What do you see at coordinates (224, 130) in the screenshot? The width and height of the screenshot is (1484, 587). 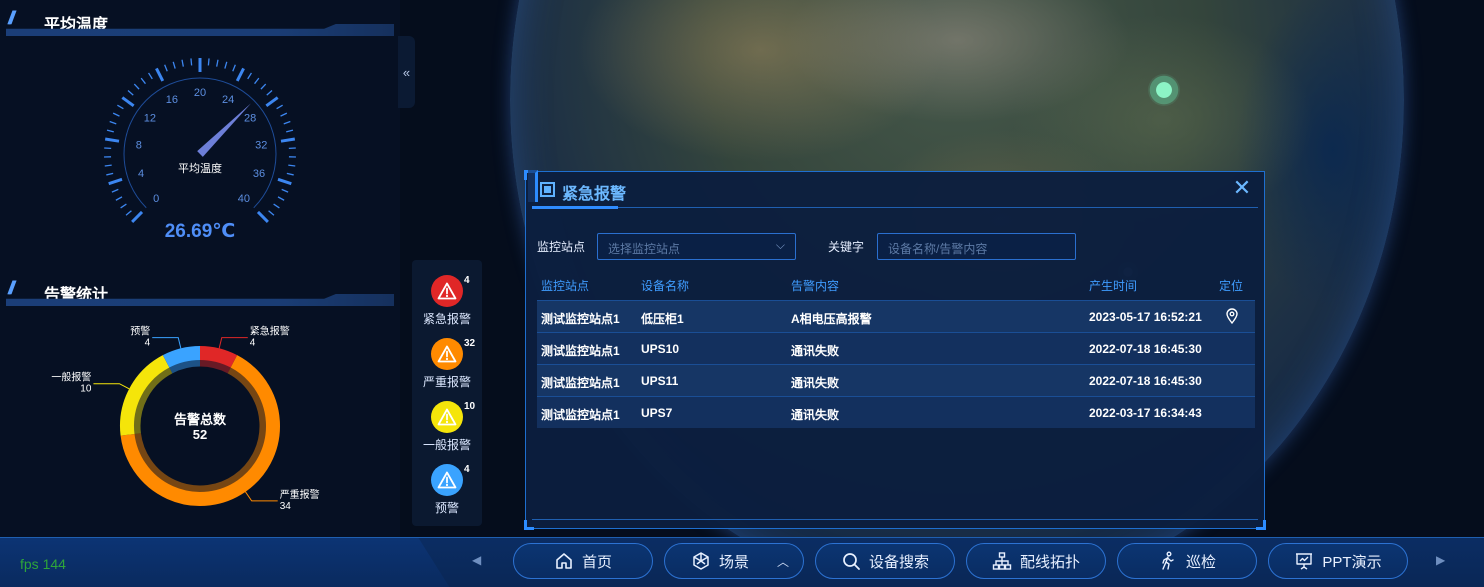 I see `gauge-needle` at bounding box center [224, 130].